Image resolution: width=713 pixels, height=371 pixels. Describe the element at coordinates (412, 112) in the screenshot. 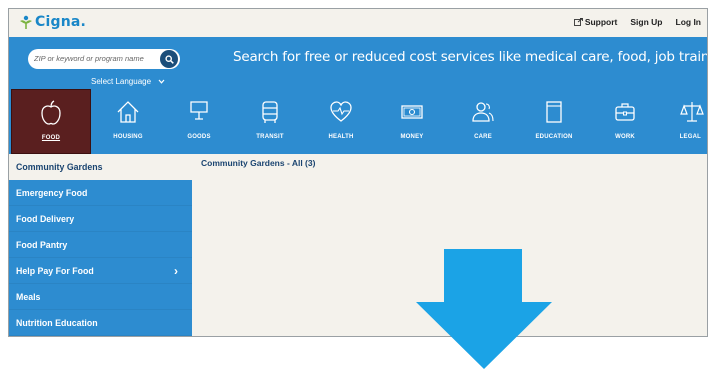

I see `banknote-icon` at that location.